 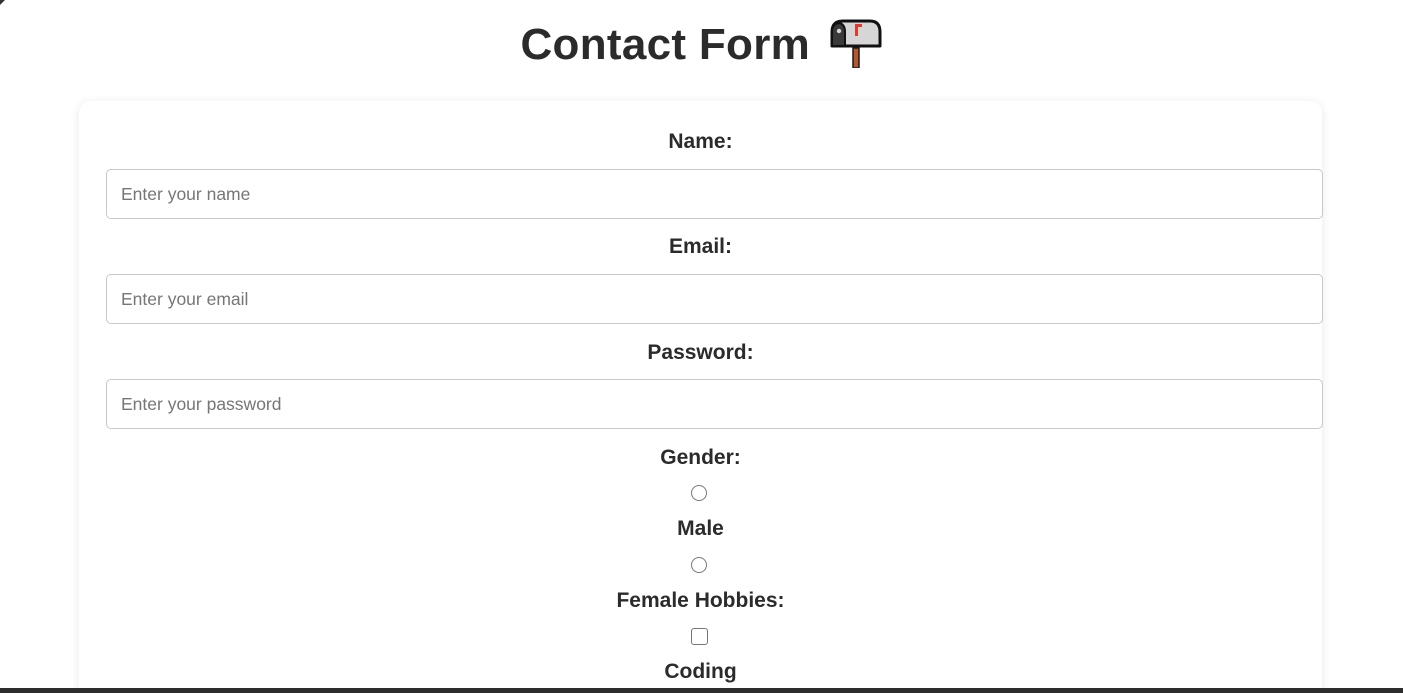 What do you see at coordinates (714, 404) in the screenshot?
I see `password-input` at bounding box center [714, 404].